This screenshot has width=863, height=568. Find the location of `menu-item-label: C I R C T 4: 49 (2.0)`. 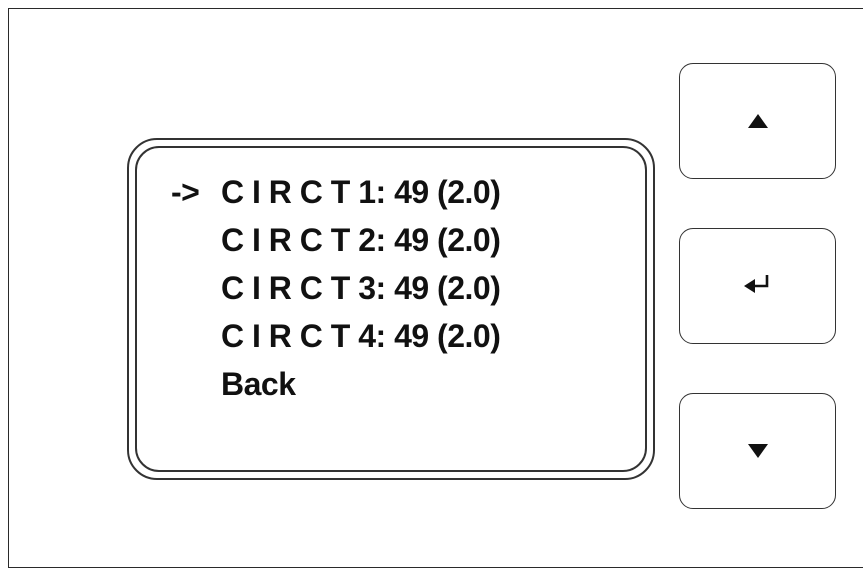

menu-item-label: C I R C T 4: 49 (2.0) is located at coordinates (361, 336).